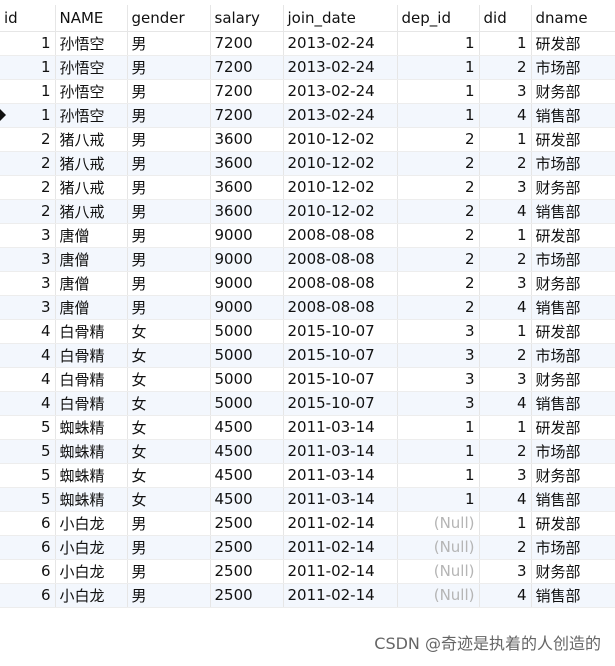 The height and width of the screenshot is (666, 615). Describe the element at coordinates (505, 18) in the screenshot. I see `column-header-did: did` at that location.